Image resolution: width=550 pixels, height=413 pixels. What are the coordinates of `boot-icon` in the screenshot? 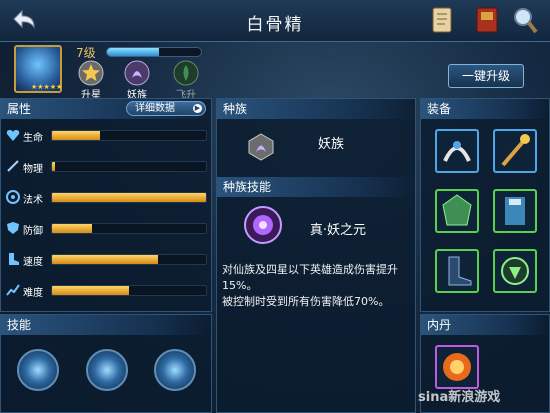 It's located at (14, 259).